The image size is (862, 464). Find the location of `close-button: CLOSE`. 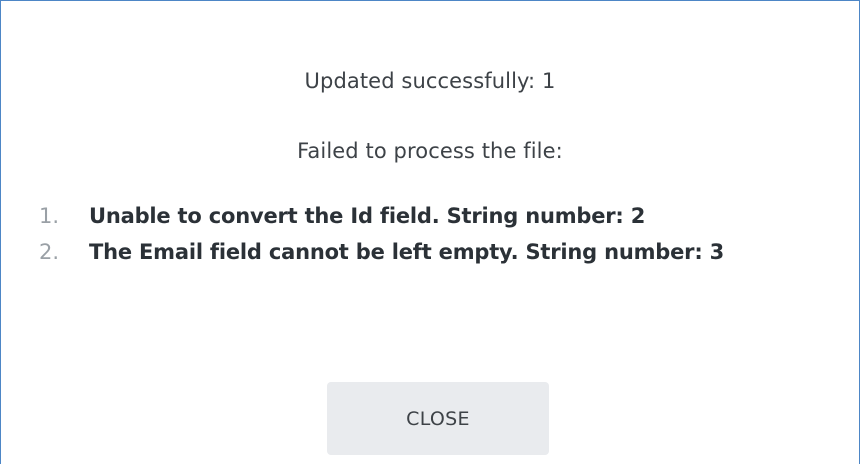

close-button: CLOSE is located at coordinates (438, 418).